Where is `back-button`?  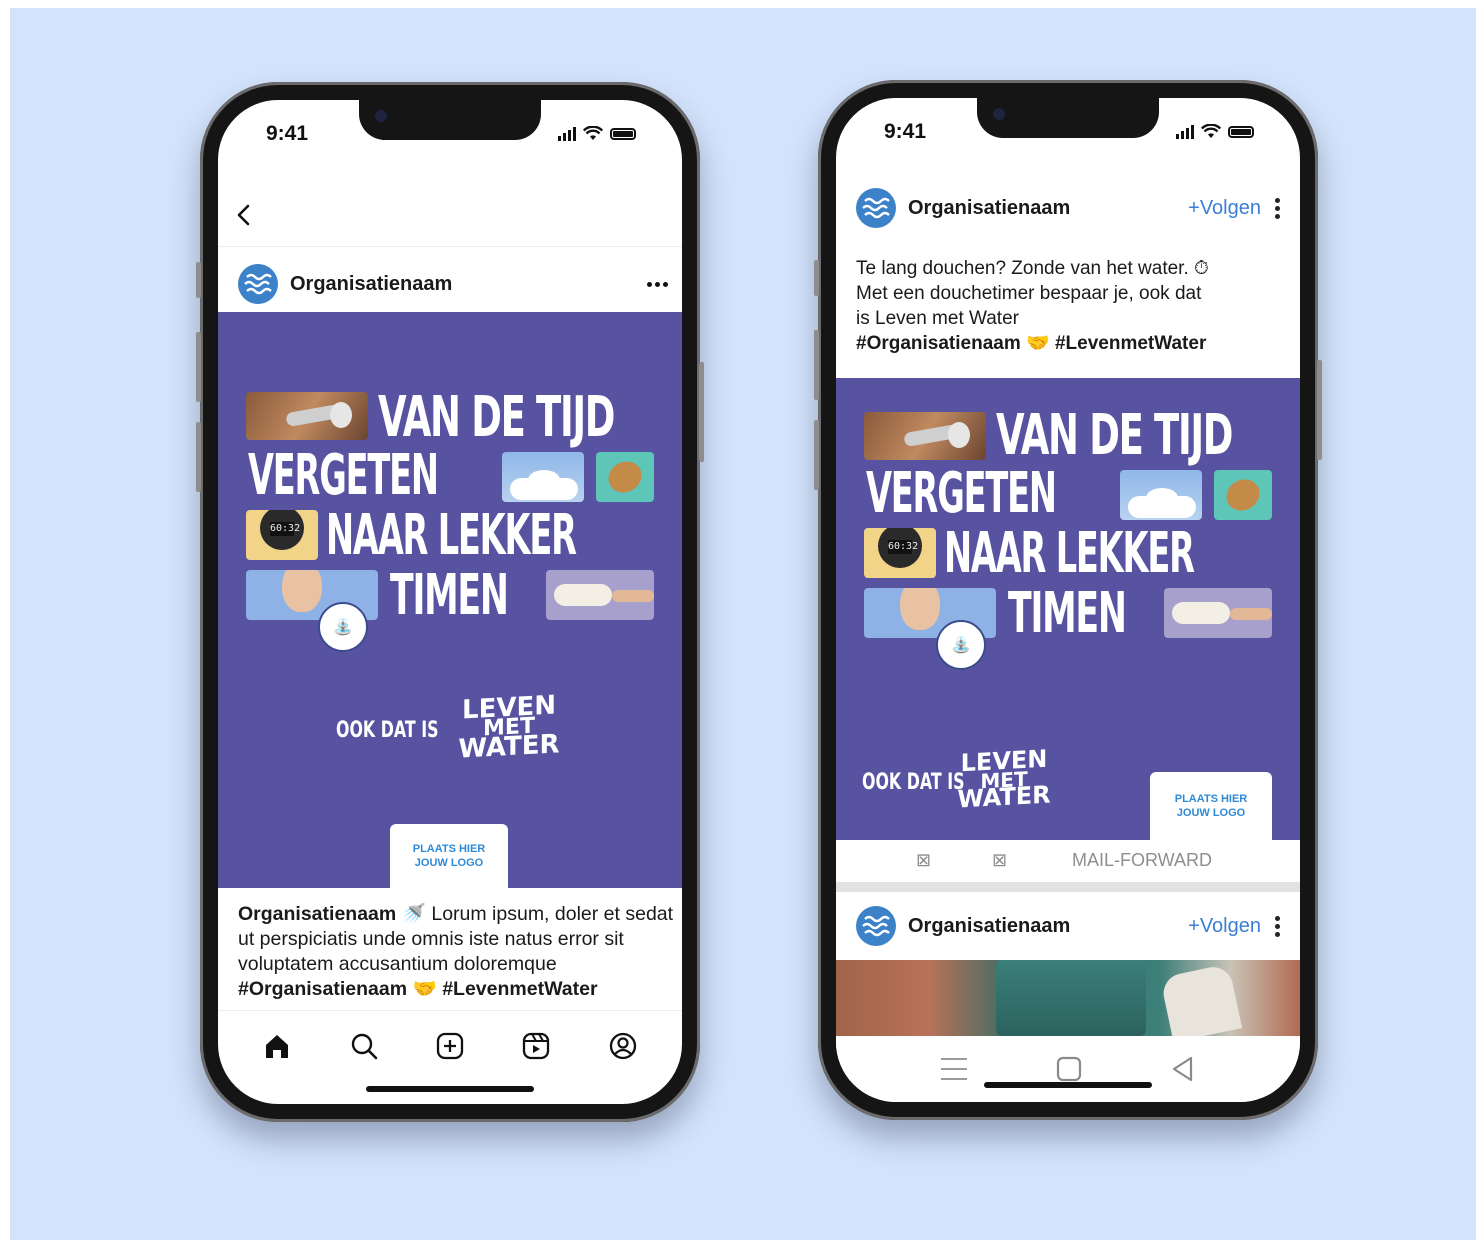 back-button is located at coordinates (245, 215).